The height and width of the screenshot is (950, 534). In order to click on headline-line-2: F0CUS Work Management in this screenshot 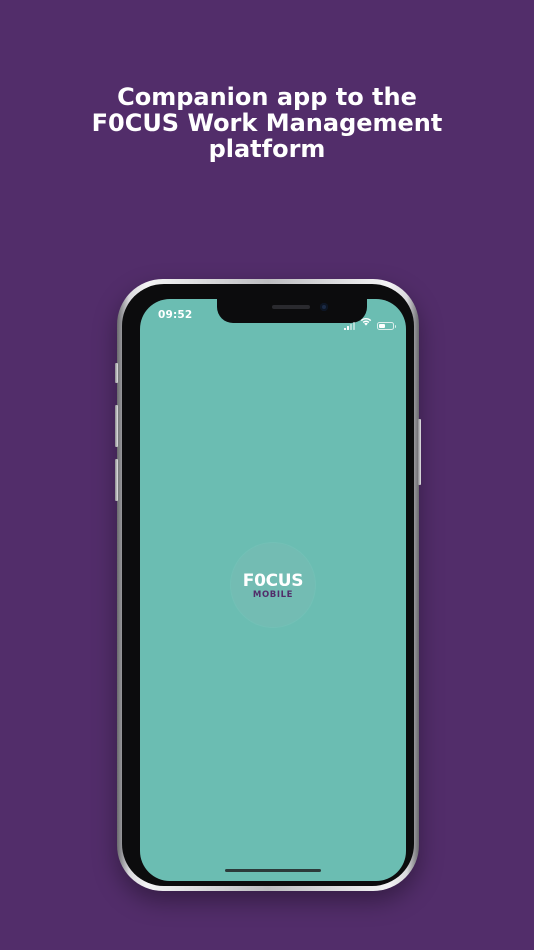, I will do `click(267, 123)`.